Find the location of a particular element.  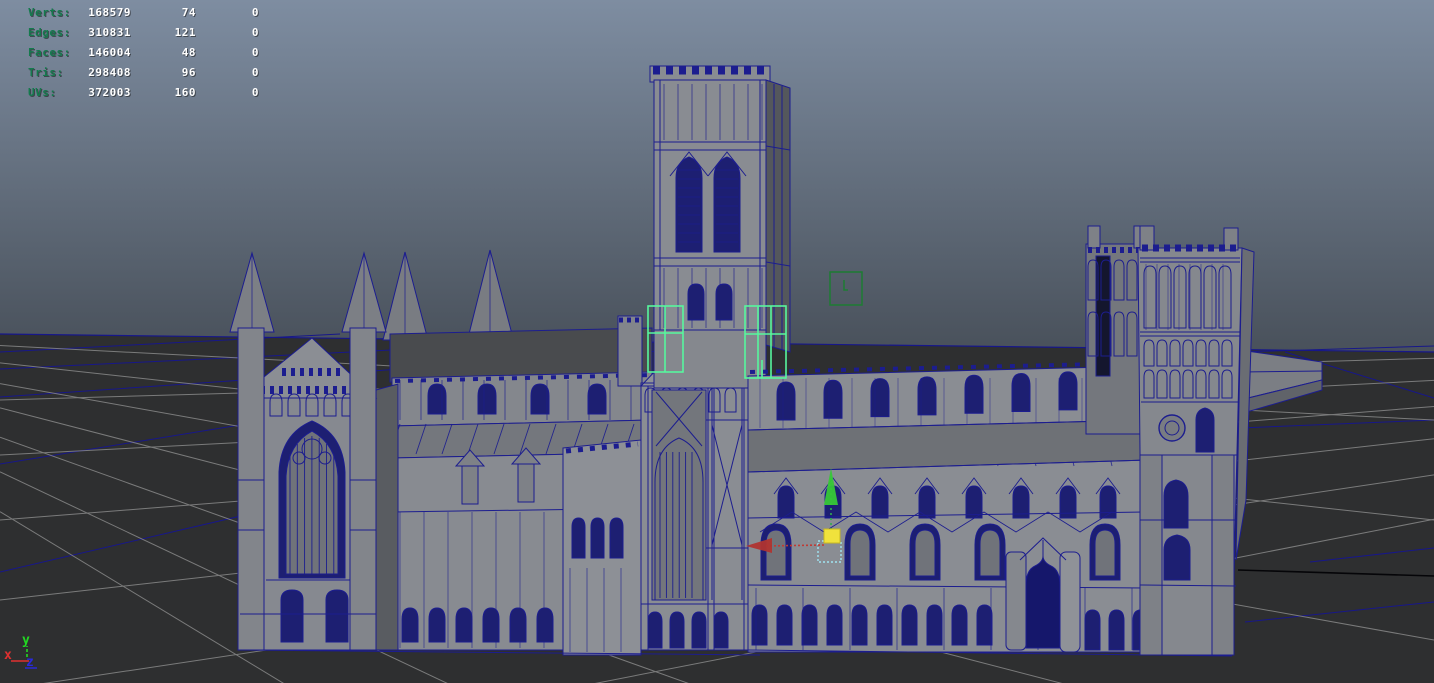

hud-stat-label: Faces: is located at coordinates (49, 52).